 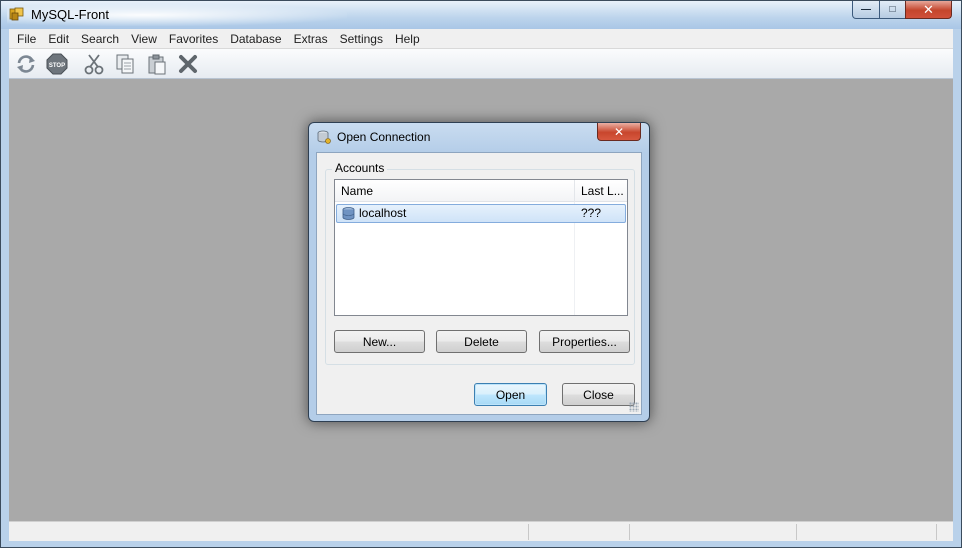 I want to click on menu-favorites: Favorites, so click(x=193, y=39).